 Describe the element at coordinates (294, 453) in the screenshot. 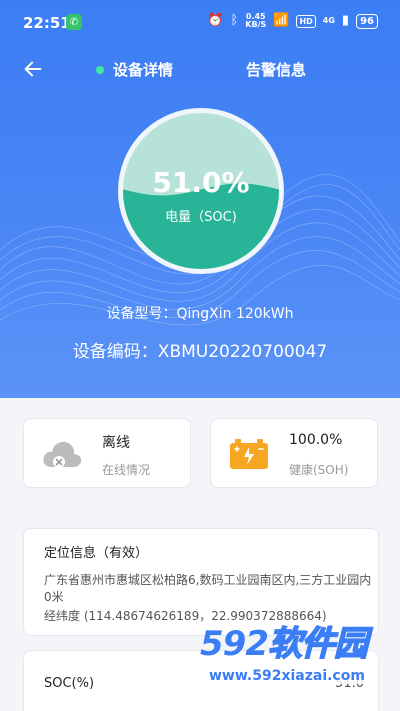

I see `health-card: 100.0% 健康(SOH)` at that location.